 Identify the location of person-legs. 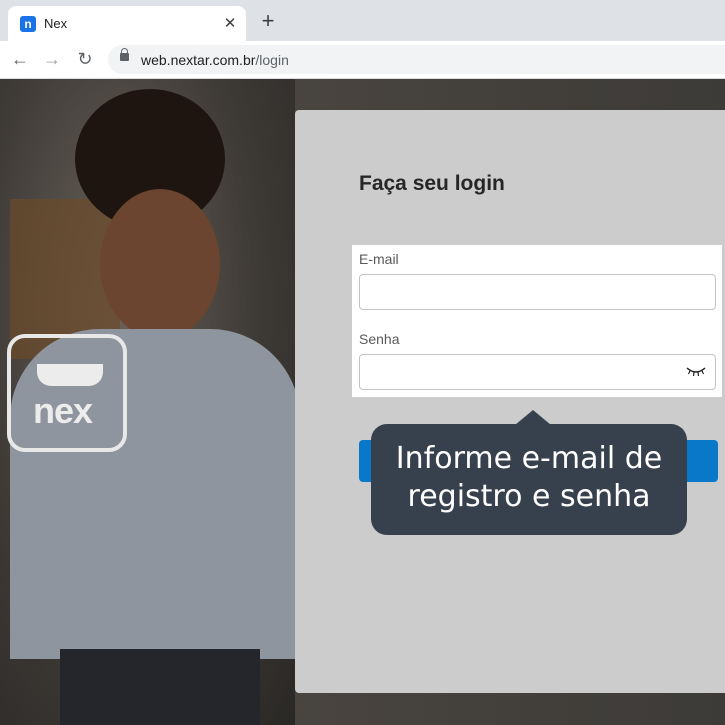
(160, 687).